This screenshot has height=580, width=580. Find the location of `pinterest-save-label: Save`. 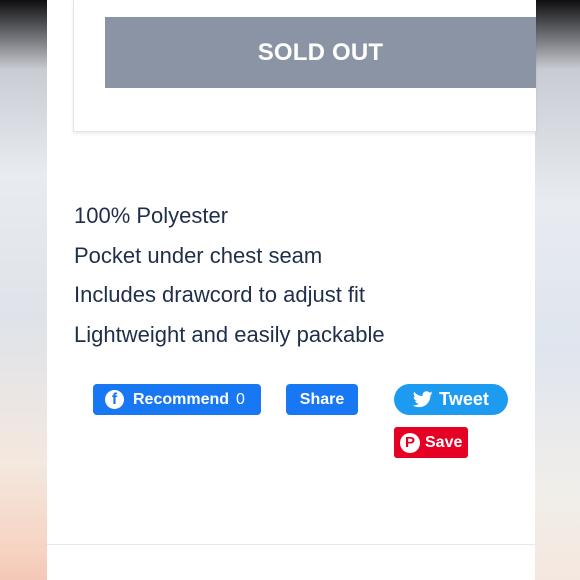

pinterest-save-label: Save is located at coordinates (444, 442).